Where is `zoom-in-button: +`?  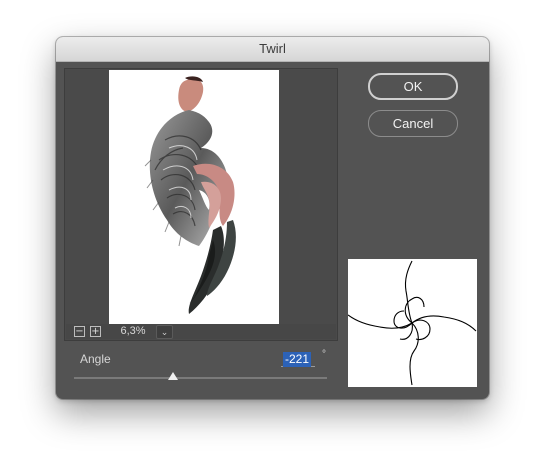
zoom-in-button: + is located at coordinates (95, 331).